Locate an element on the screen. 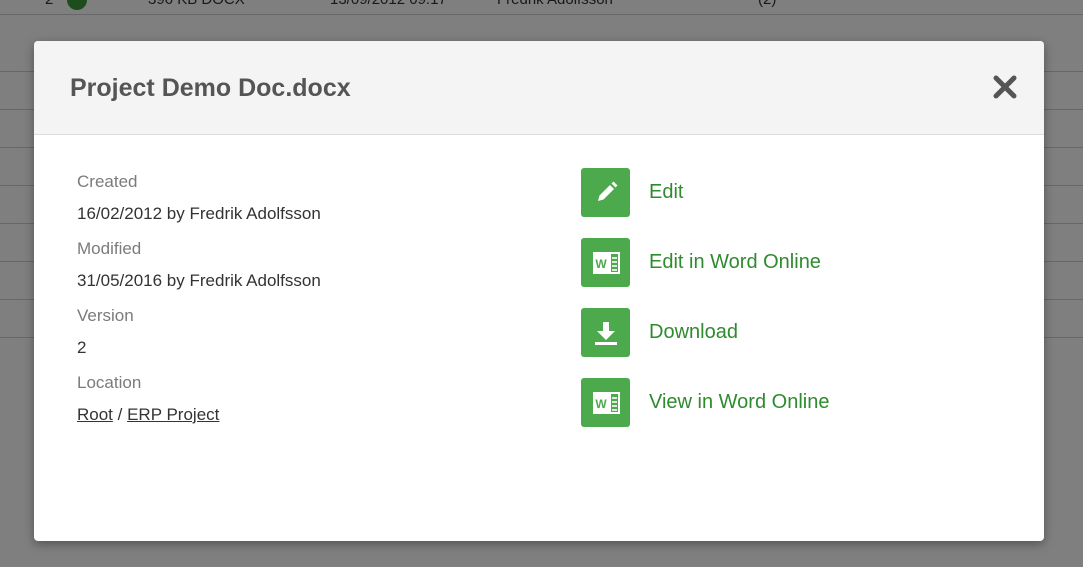 This screenshot has width=1083, height=567. dialog-title: Project Demo Doc.docx is located at coordinates (210, 88).